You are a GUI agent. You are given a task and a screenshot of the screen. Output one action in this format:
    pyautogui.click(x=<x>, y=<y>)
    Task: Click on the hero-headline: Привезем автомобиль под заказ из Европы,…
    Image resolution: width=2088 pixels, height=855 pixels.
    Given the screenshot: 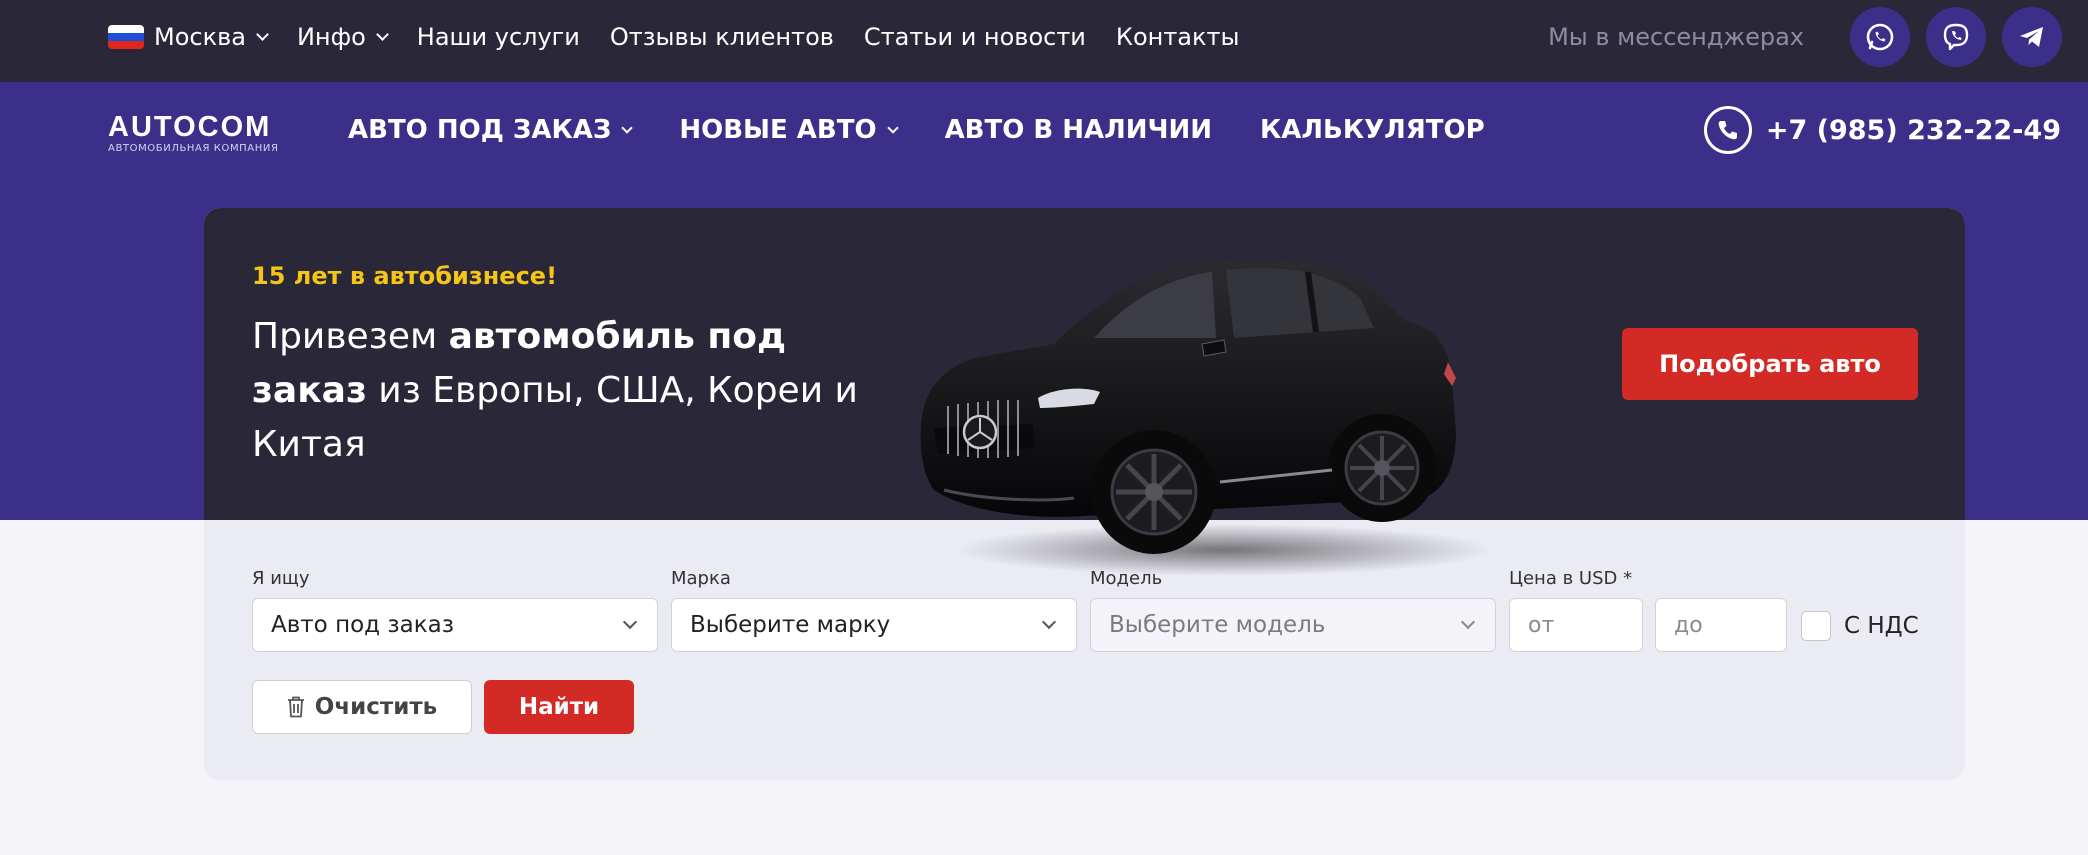 What is the action you would take?
    pyautogui.click(x=572, y=391)
    